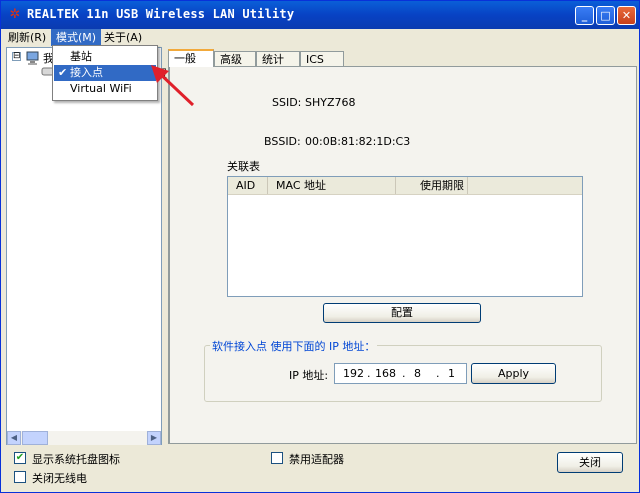  I want to click on radio-off-label: 关闭无线电, so click(59, 478).